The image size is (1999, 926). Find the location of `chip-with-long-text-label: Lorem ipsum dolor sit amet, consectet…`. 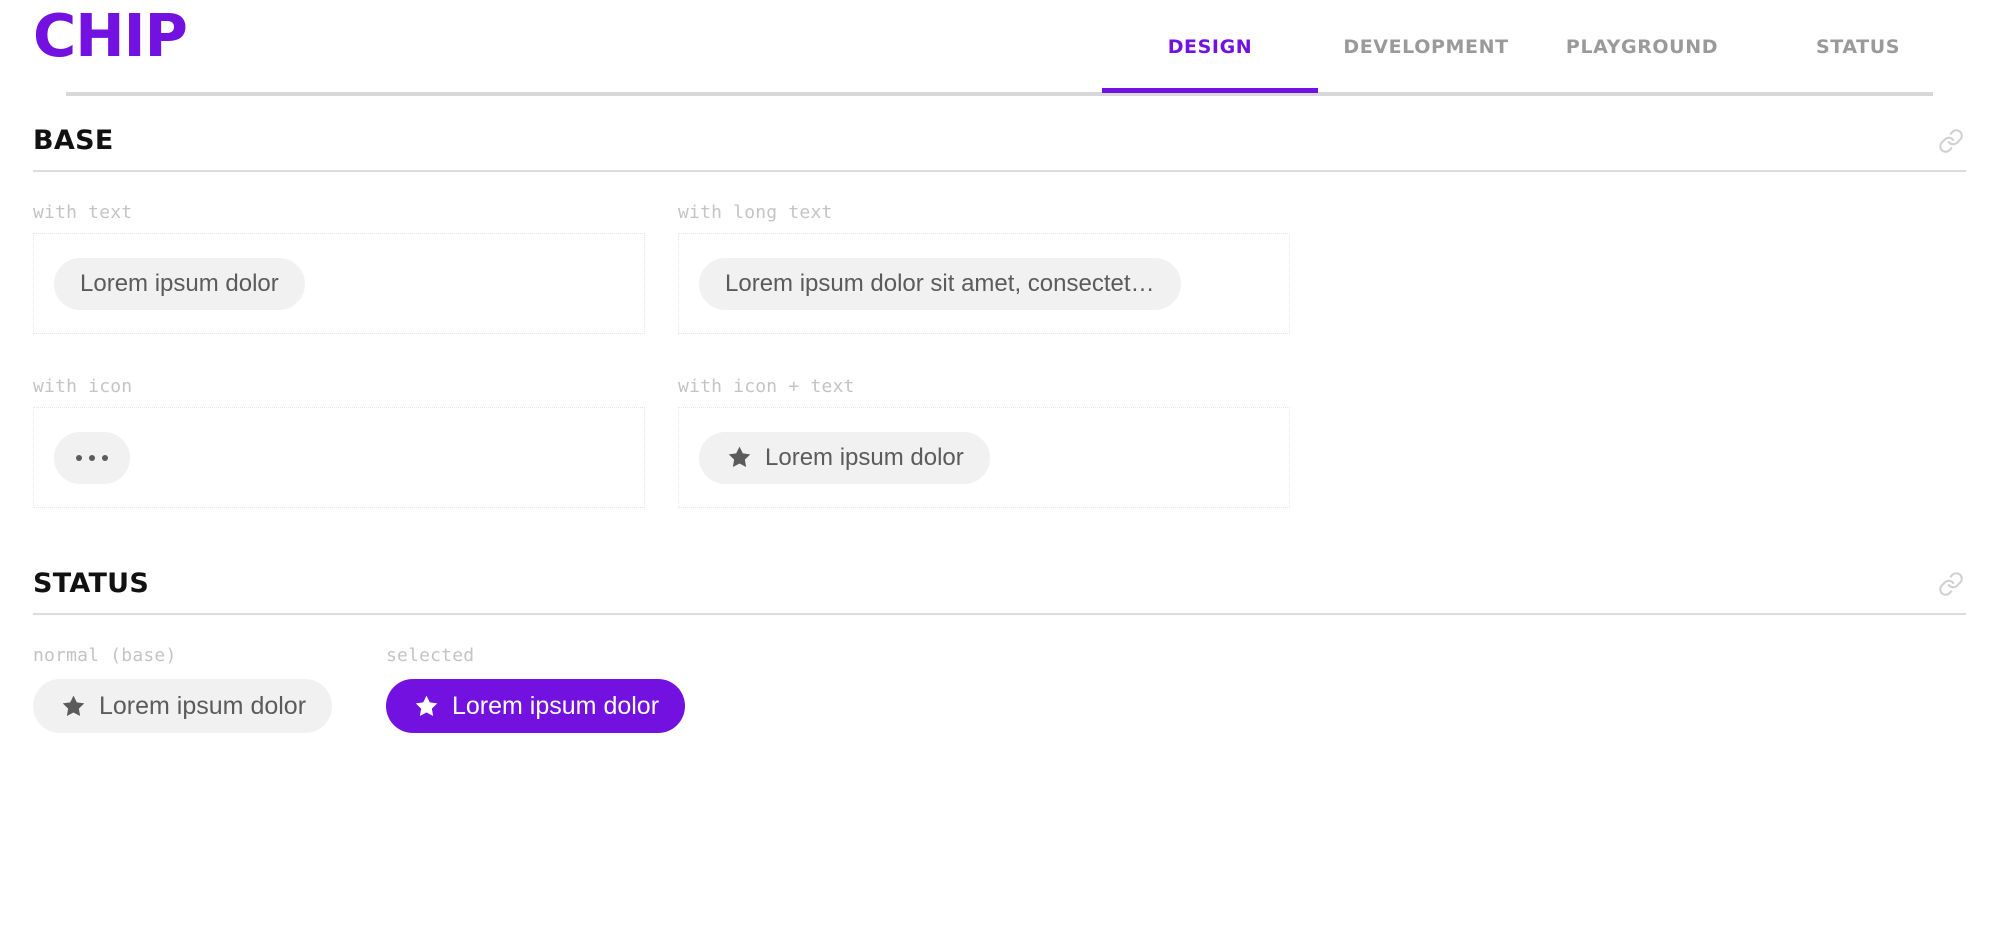

chip-with-long-text-label: Lorem ipsum dolor sit amet, consectet… is located at coordinates (940, 283).